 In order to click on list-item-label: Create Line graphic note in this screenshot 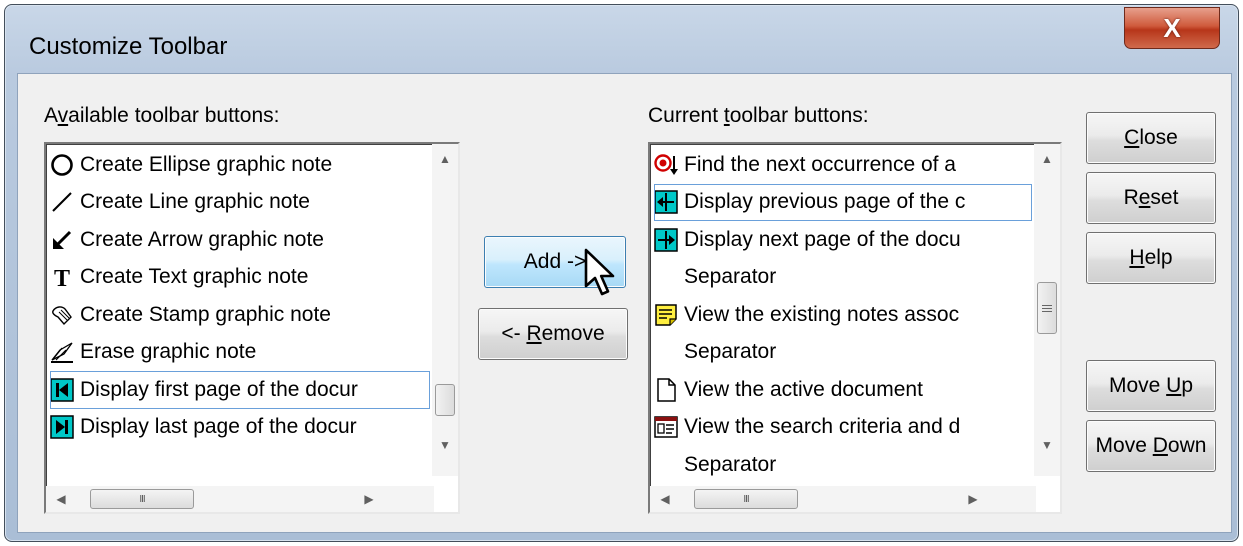, I will do `click(195, 202)`.